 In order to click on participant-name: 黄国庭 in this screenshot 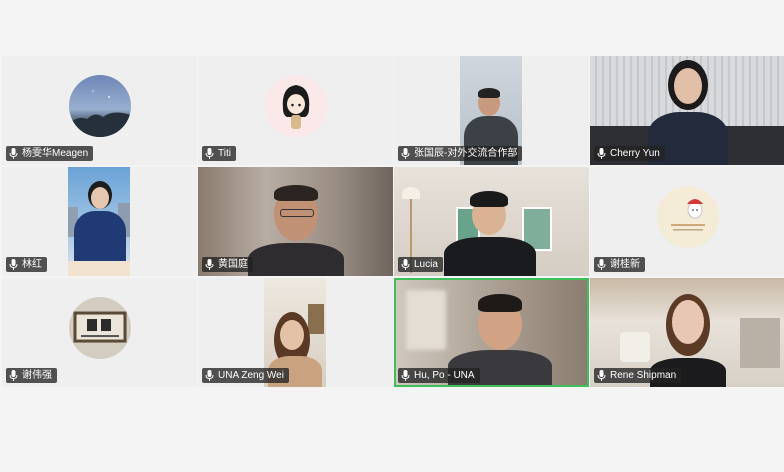, I will do `click(233, 264)`.